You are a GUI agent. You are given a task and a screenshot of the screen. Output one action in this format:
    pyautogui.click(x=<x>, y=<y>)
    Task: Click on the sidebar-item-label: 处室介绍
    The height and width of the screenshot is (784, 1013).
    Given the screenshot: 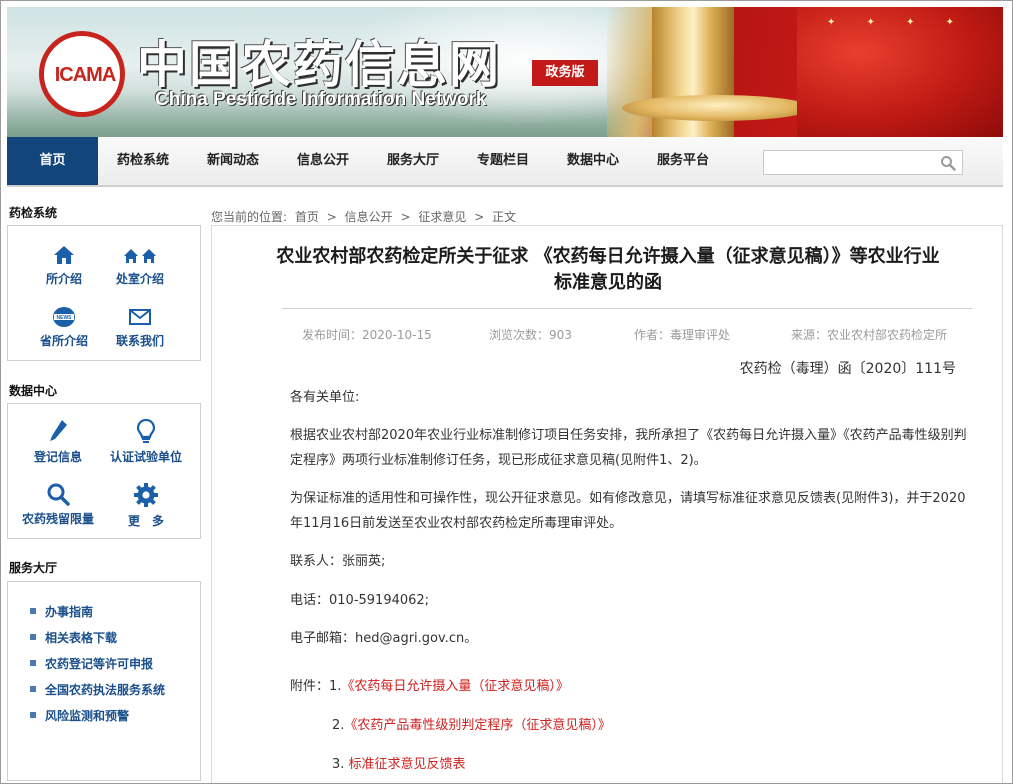 What is the action you would take?
    pyautogui.click(x=139, y=279)
    